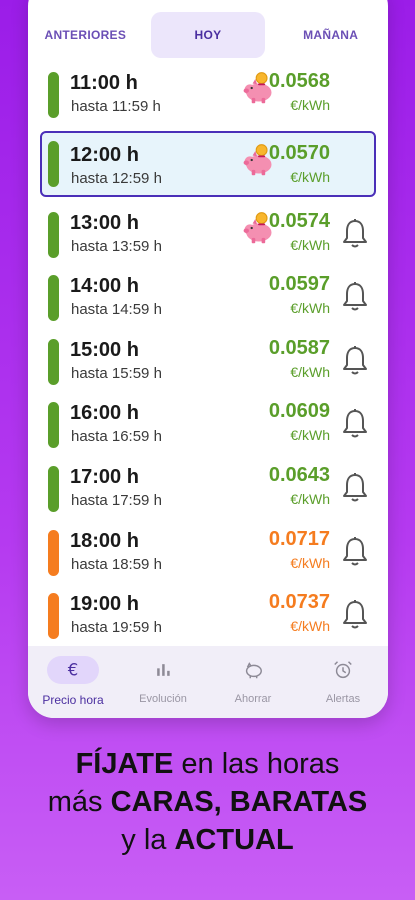 This screenshot has width=415, height=900. Describe the element at coordinates (330, 35) in the screenshot. I see `tab-mañana: MAÑANA` at that location.